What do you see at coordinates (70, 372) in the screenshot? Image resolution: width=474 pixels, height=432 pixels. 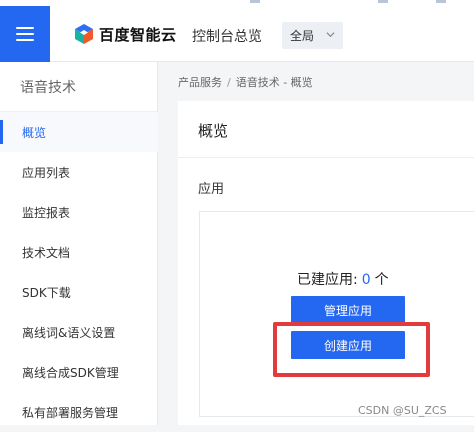 I see `sidebar-item-label: 离线合成SDK管理` at bounding box center [70, 372].